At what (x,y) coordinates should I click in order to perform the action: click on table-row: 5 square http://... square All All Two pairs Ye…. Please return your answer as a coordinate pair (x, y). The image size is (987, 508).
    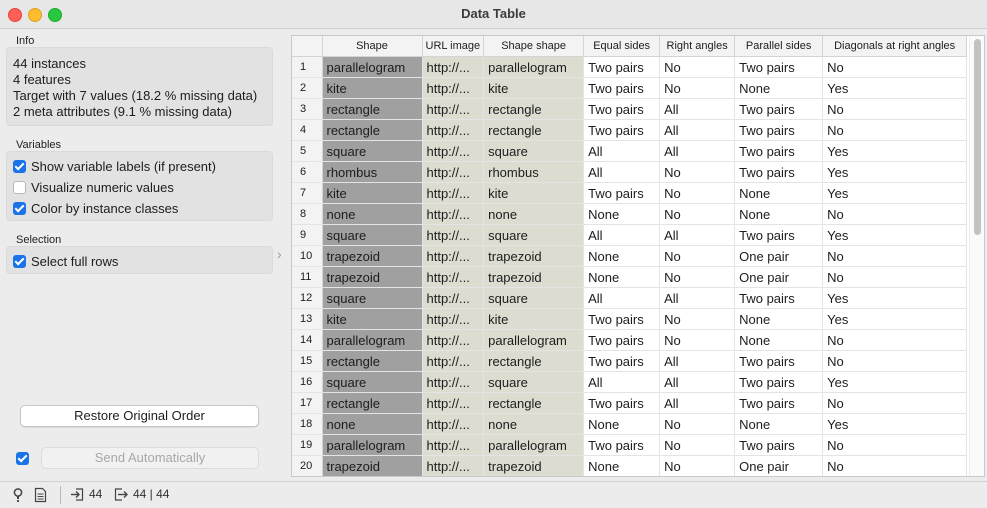
    Looking at the image, I should click on (630, 151).